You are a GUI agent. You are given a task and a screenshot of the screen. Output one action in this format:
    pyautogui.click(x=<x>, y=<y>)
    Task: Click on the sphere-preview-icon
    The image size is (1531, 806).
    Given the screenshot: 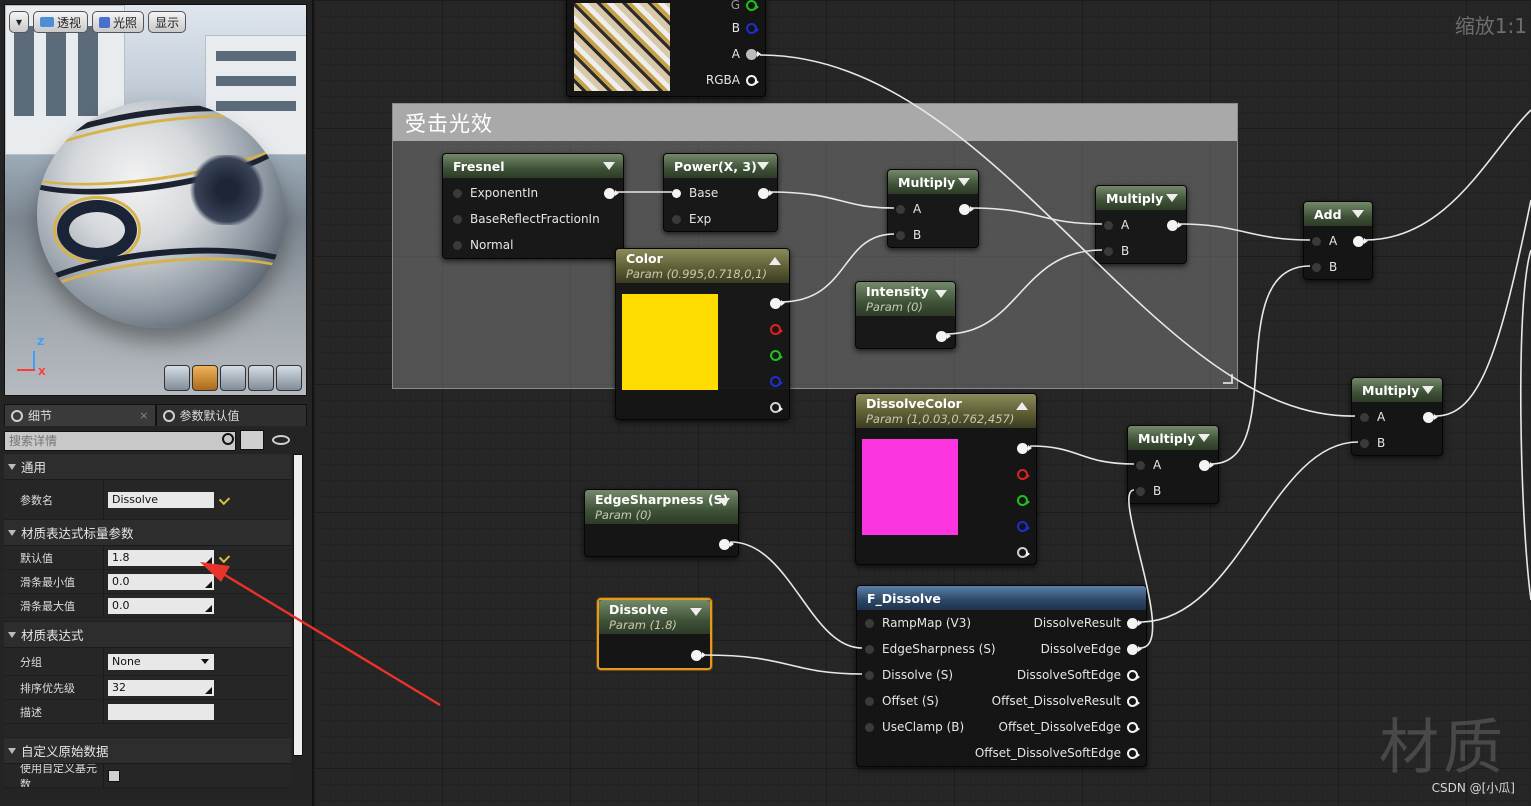 What is the action you would take?
    pyautogui.click(x=205, y=378)
    